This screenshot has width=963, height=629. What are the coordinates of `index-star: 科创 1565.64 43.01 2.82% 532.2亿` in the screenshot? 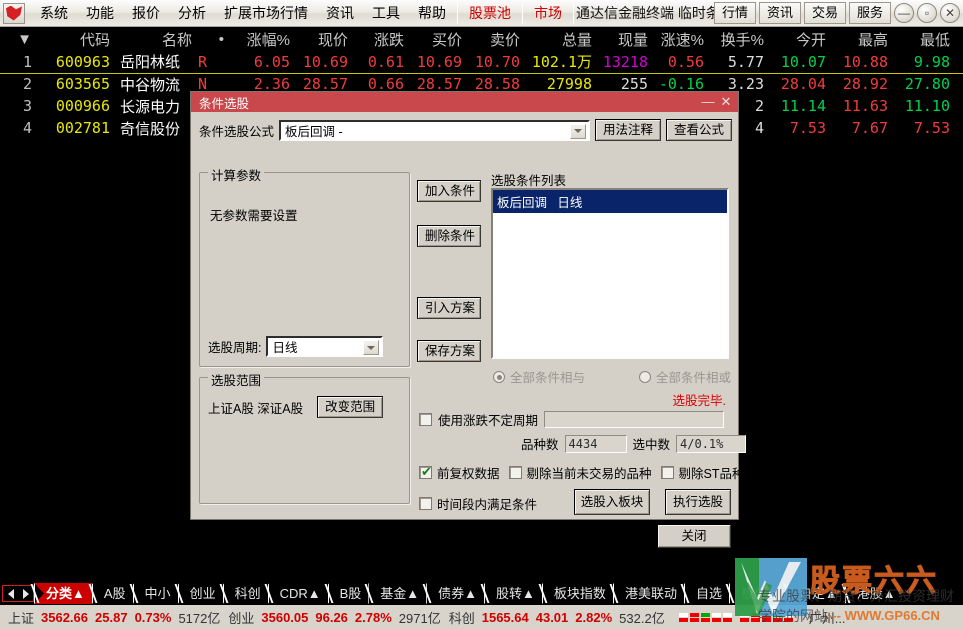 It's located at (557, 617).